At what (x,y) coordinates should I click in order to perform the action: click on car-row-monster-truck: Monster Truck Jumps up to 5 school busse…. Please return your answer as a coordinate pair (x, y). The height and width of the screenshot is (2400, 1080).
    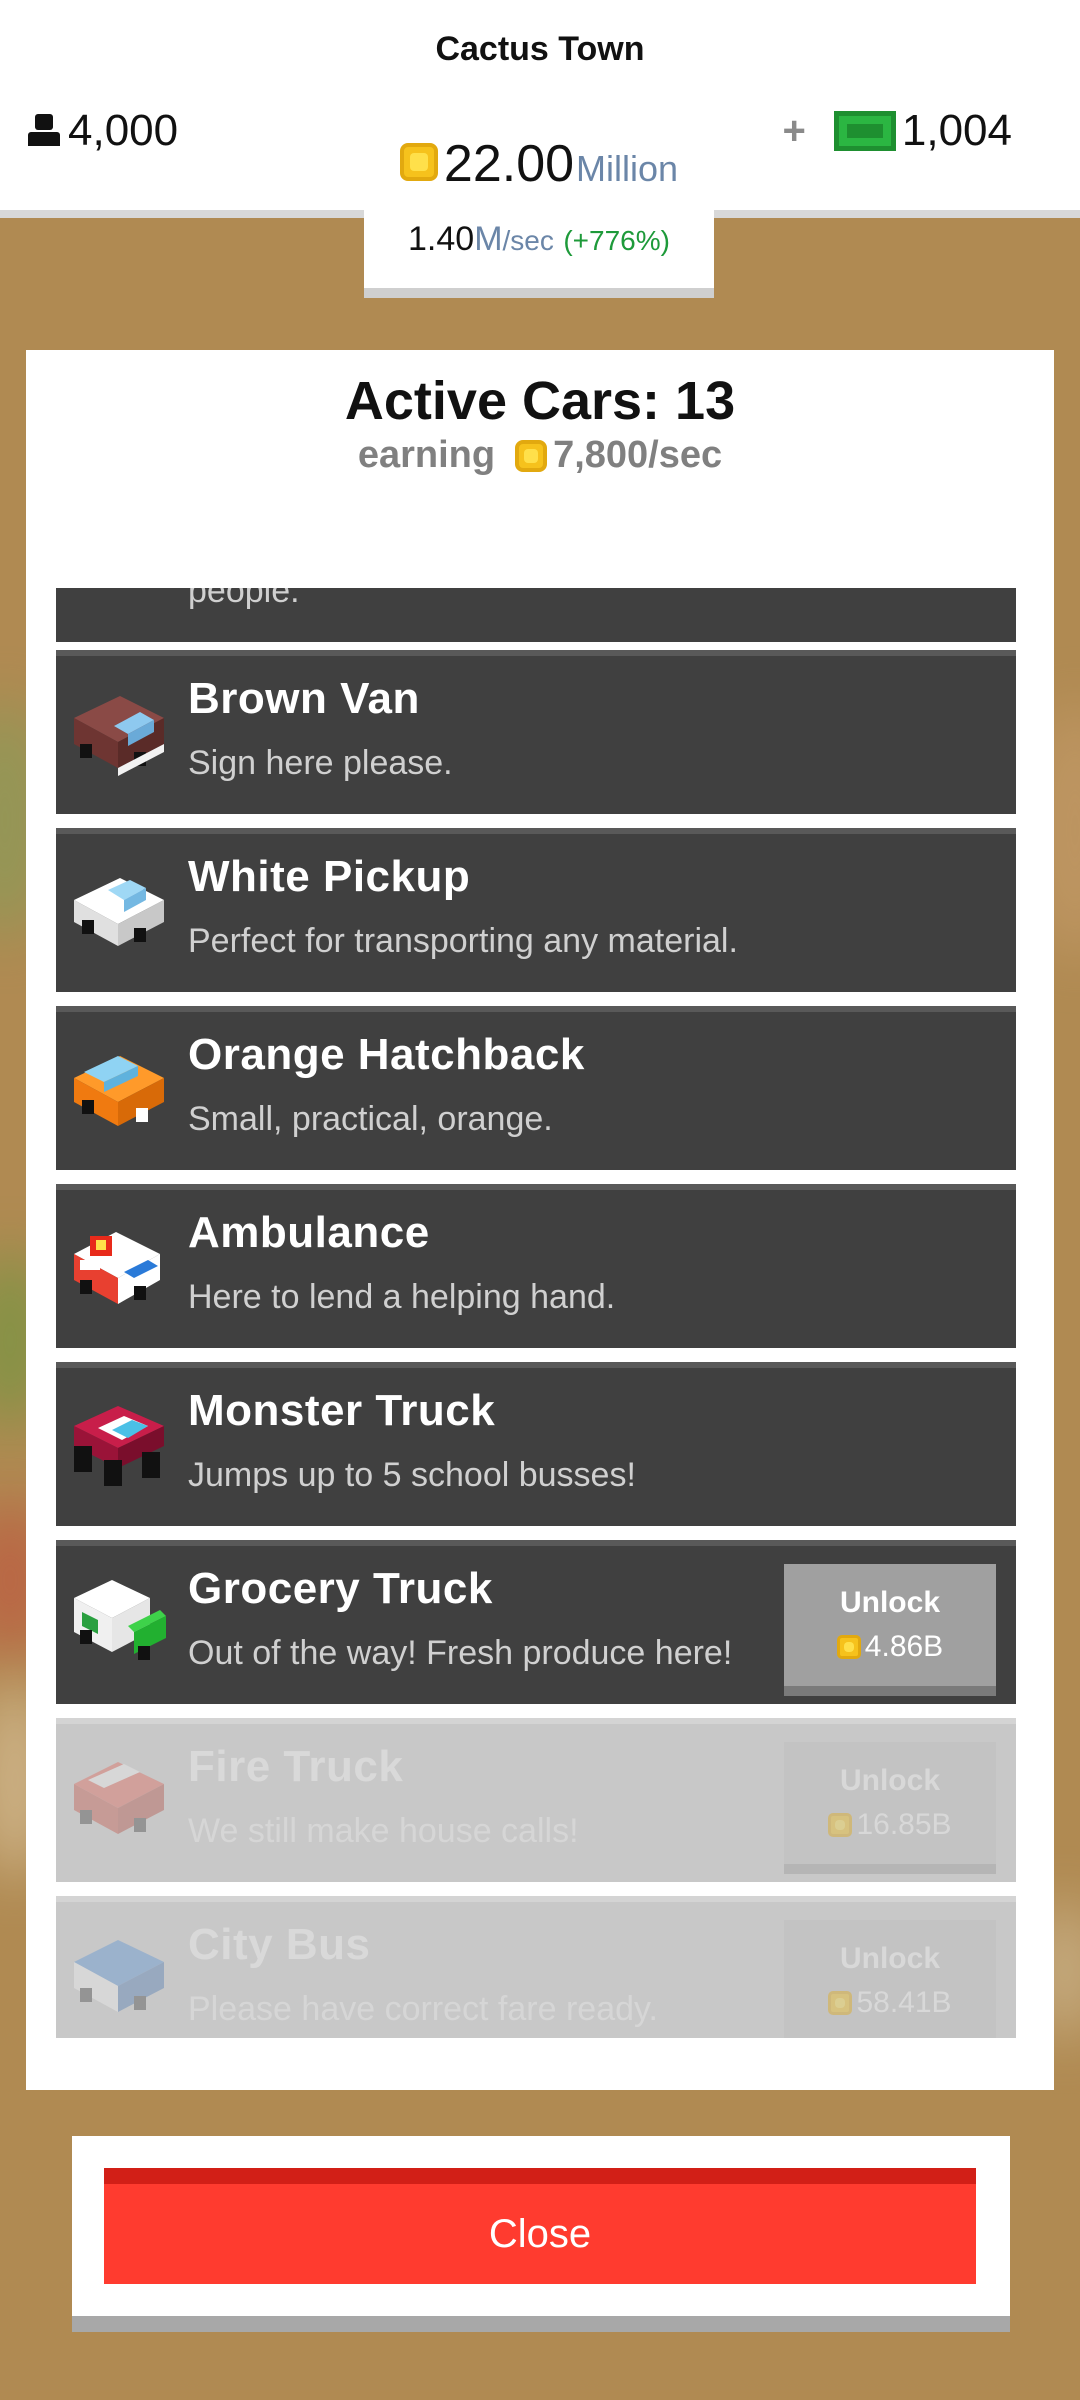
    Looking at the image, I should click on (536, 1444).